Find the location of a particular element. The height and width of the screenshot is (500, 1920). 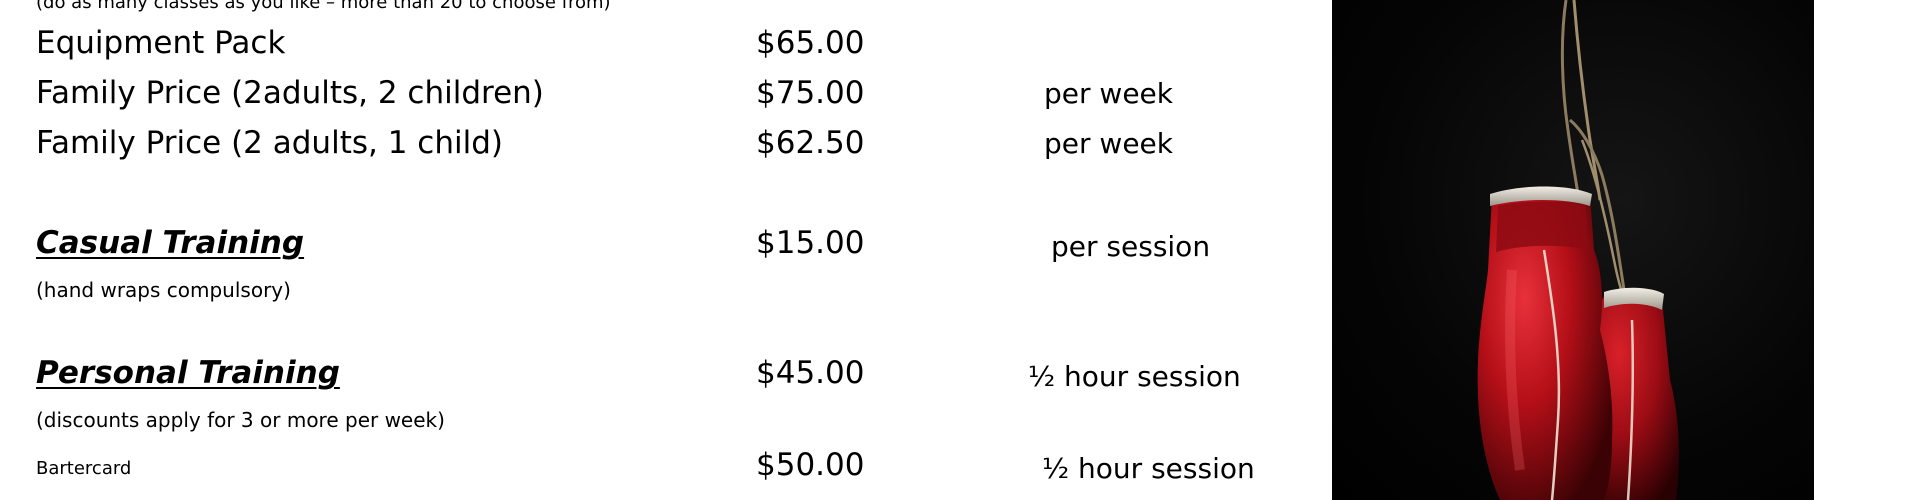

family-price-1-child-unit: per week is located at coordinates (1108, 143).